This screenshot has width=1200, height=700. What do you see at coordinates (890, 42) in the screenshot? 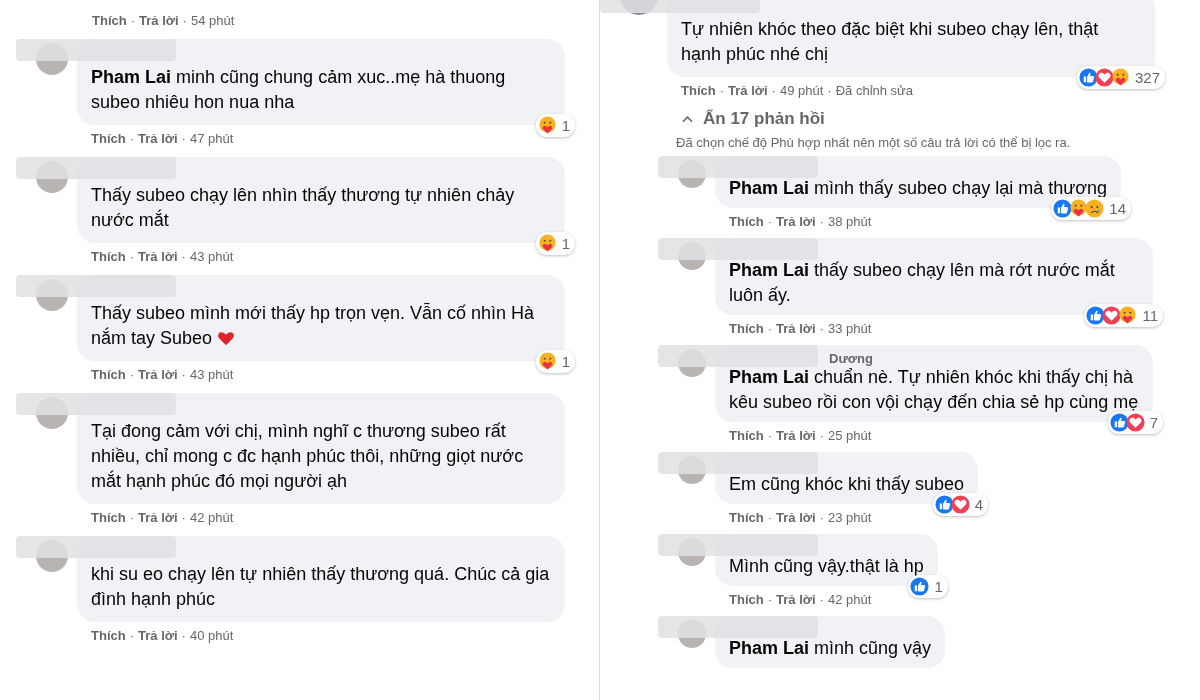
I see `comment-text: Tự nhiên khóc theo đặc biệt khi subeo chạy lên, thật hạnh phúc nhé chị` at bounding box center [890, 42].